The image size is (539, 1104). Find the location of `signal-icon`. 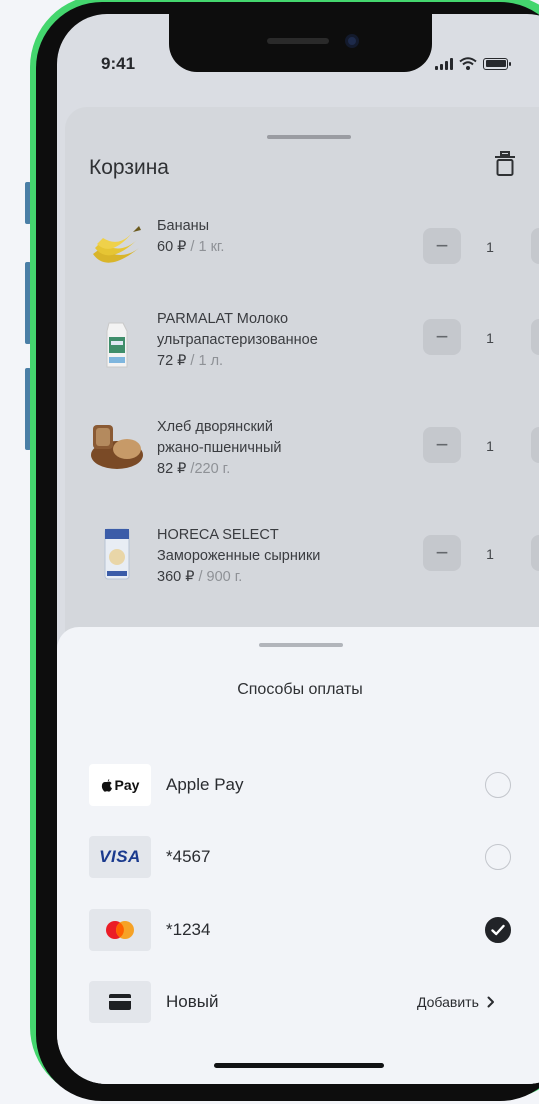

signal-icon is located at coordinates (444, 63).